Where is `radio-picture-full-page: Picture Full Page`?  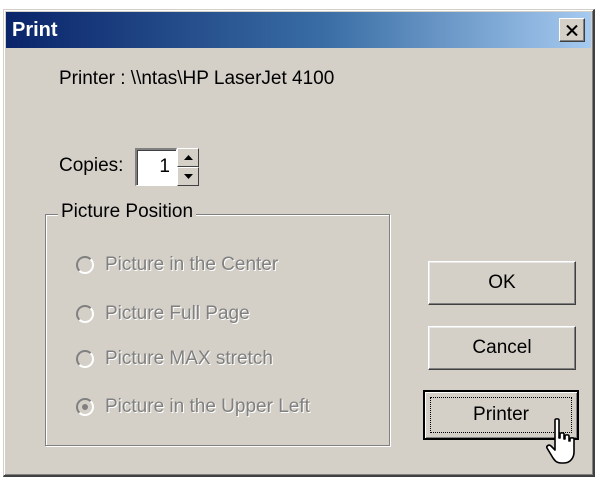 radio-picture-full-page: Picture Full Page is located at coordinates (163, 314).